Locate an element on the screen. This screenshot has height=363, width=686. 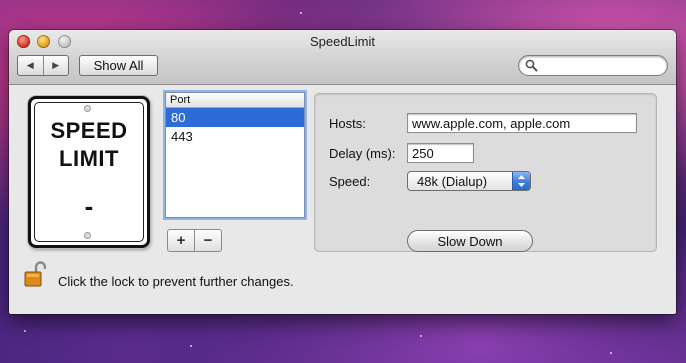
slow-down-button: Slow Down is located at coordinates (470, 241).